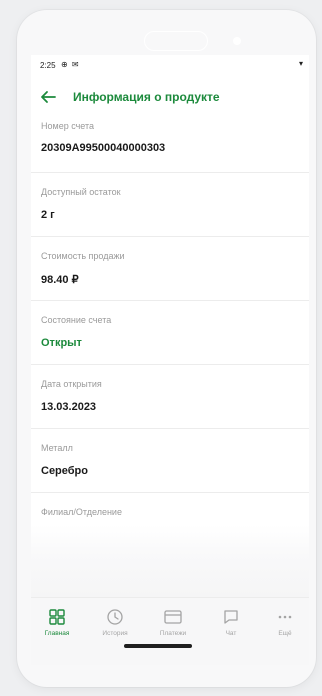 The image size is (322, 696). What do you see at coordinates (48, 215) in the screenshot?
I see `field-value: 2 г` at bounding box center [48, 215].